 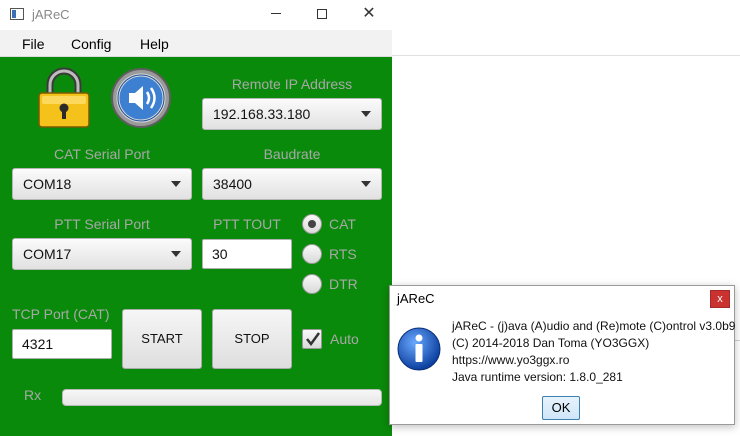 What do you see at coordinates (62, 344) in the screenshot?
I see `tcp-port-input: 4321` at bounding box center [62, 344].